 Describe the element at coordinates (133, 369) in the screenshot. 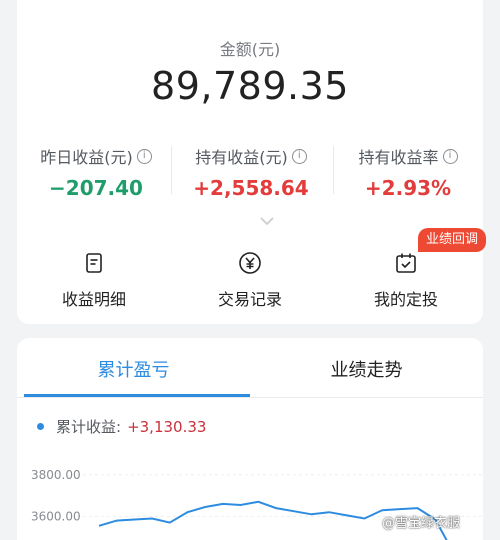

I see `tab-cumulative-pnl: 累计盈亏` at that location.